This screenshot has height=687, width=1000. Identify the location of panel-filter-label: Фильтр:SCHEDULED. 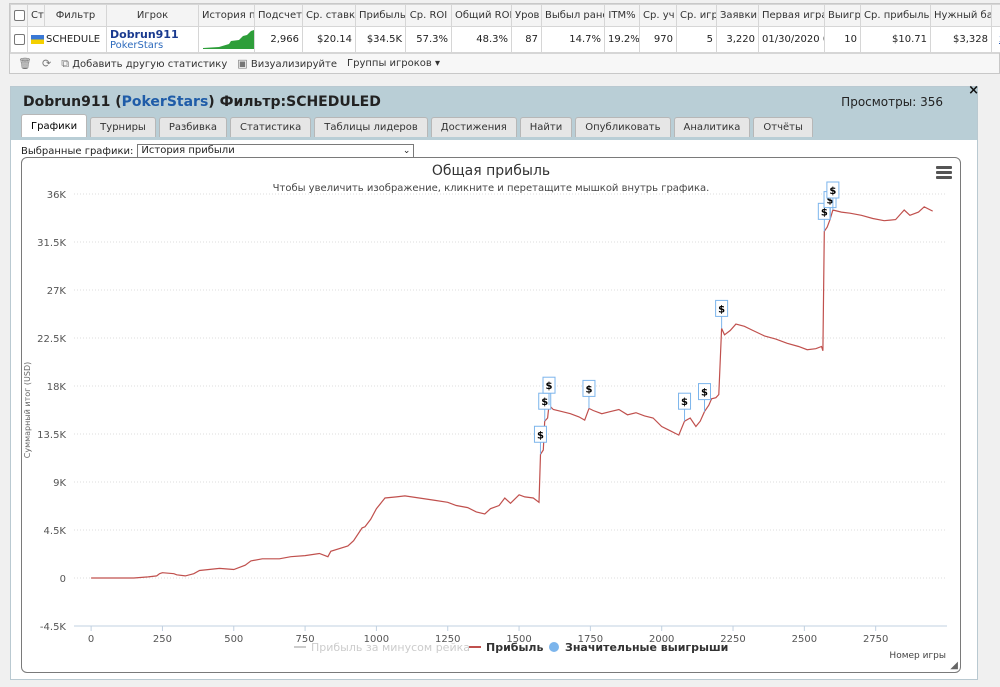
(300, 102).